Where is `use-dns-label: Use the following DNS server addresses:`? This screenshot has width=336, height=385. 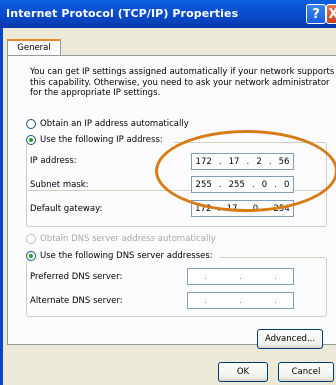
use-dns-label: Use the following DNS server addresses: is located at coordinates (126, 256).